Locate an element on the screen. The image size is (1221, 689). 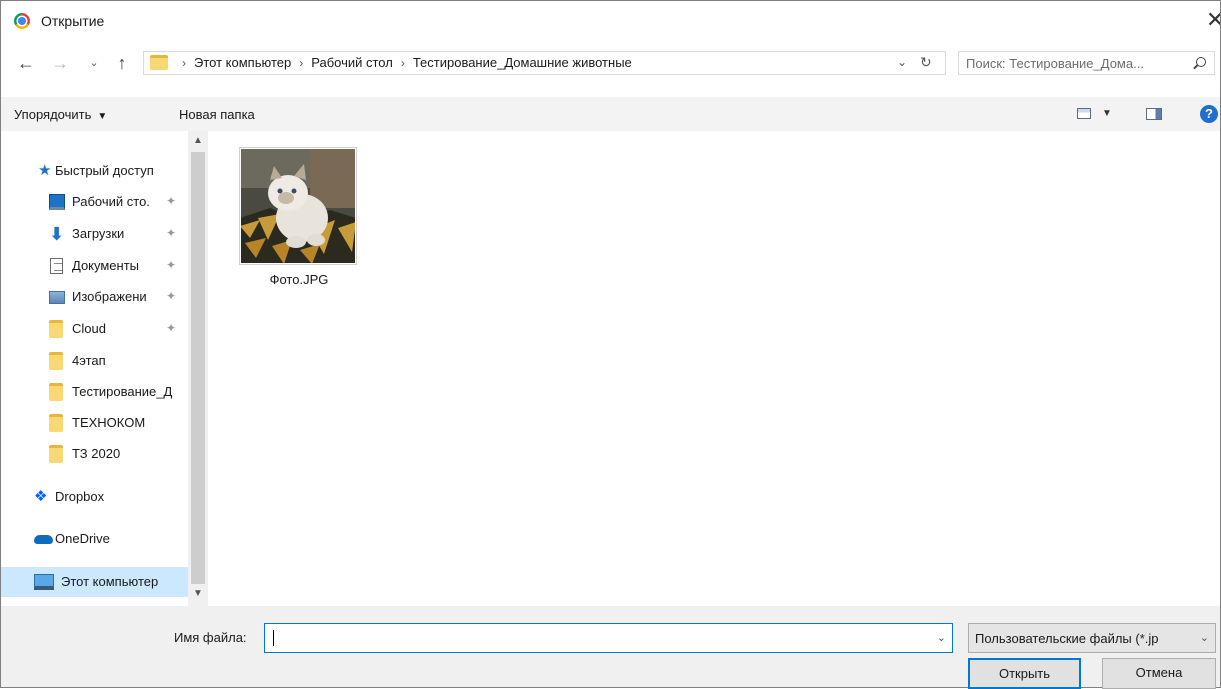
sidebar-item-label: Dropbox is located at coordinates (80, 496).